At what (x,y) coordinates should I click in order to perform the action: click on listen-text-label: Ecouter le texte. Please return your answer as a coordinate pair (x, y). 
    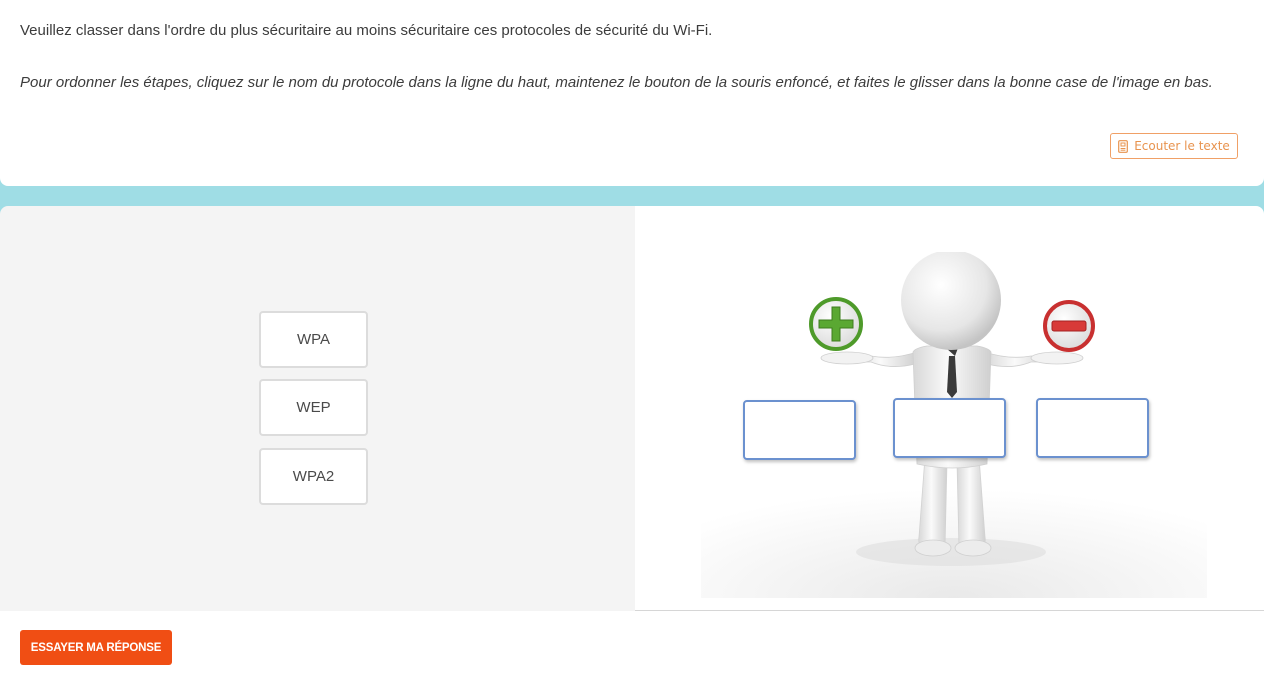
    Looking at the image, I should click on (1182, 146).